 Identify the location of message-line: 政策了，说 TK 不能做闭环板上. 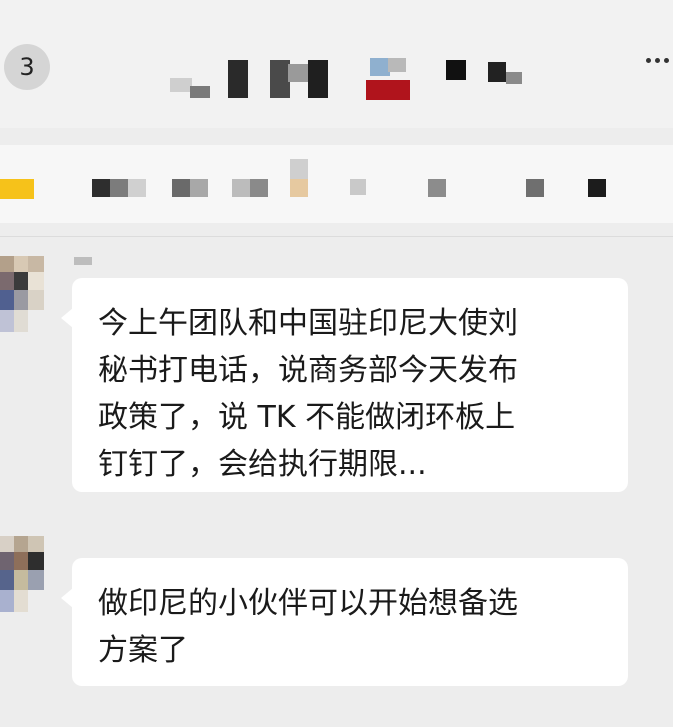
(307, 417).